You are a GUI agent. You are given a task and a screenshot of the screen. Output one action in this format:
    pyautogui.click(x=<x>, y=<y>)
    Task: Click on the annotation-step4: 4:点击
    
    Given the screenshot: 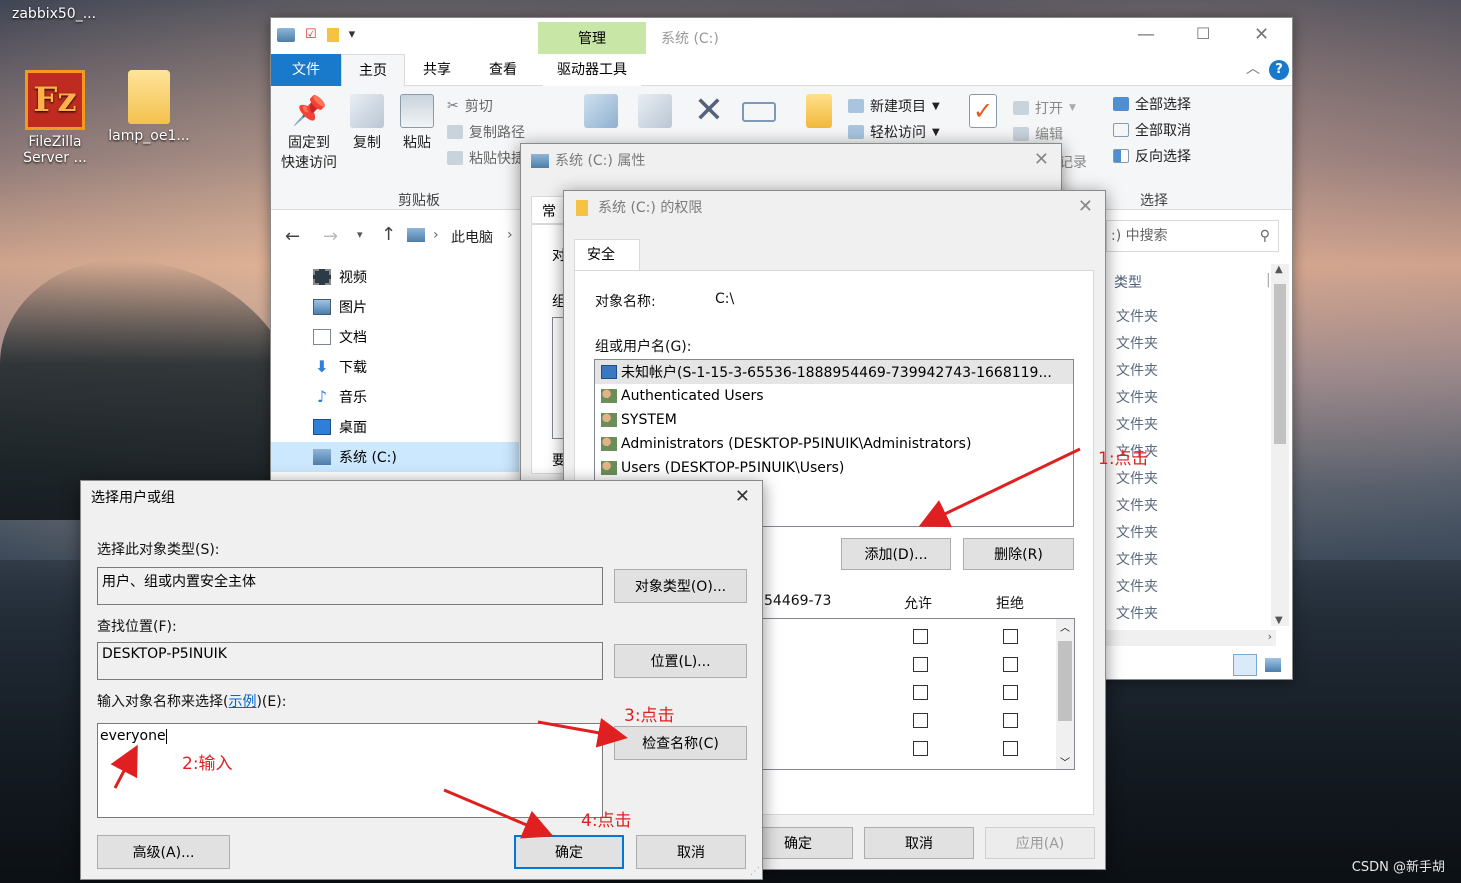 What is the action you would take?
    pyautogui.click(x=606, y=821)
    